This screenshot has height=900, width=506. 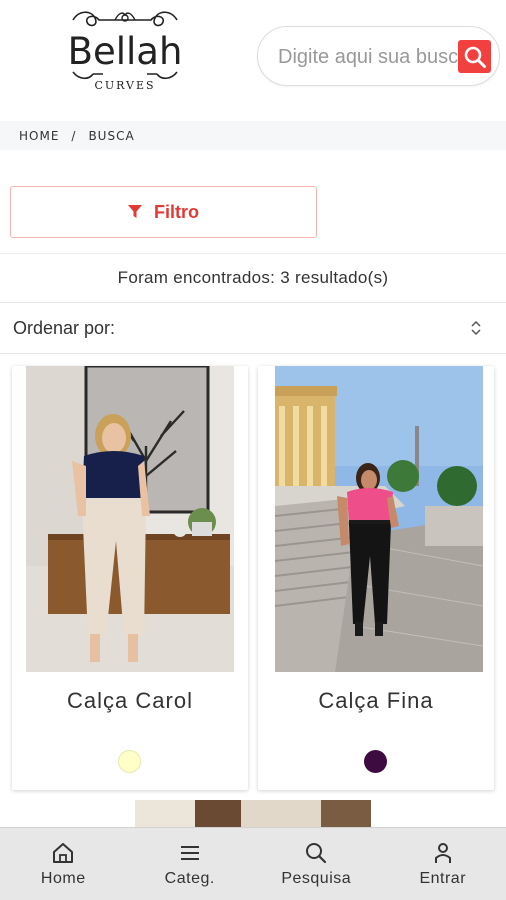 What do you see at coordinates (253, 815) in the screenshot?
I see `product-image-peek` at bounding box center [253, 815].